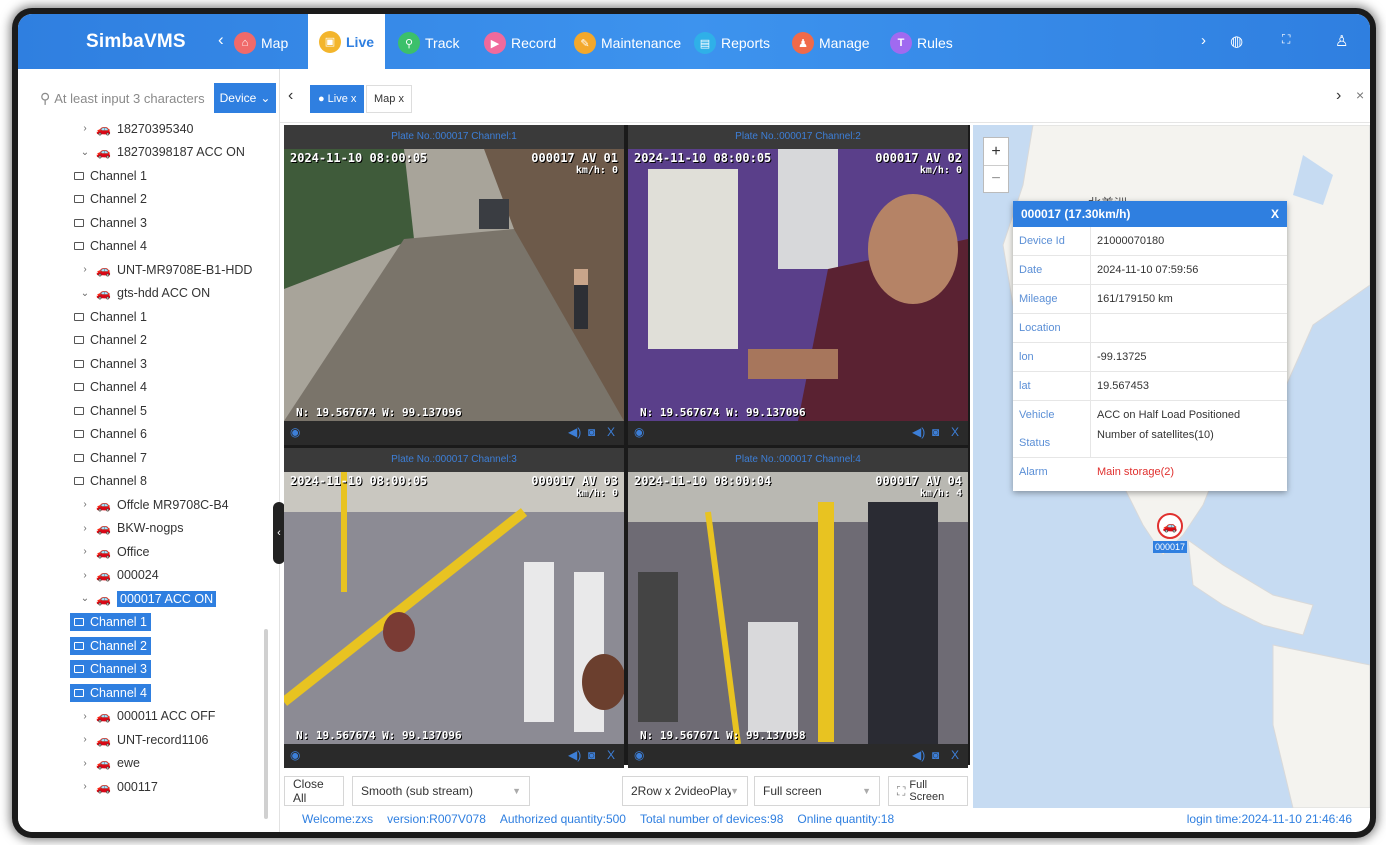 The image size is (1386, 845). What do you see at coordinates (928, 791) in the screenshot?
I see `full-screen-button: ⛶ Full Screen` at bounding box center [928, 791].